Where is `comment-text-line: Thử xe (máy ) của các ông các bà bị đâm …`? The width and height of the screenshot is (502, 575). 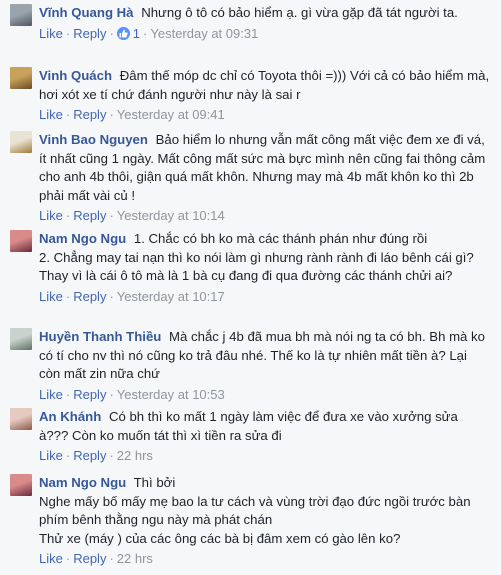
comment-text-line: Thử xe (máy ) của các ông các bà bị đâm … is located at coordinates (220, 538).